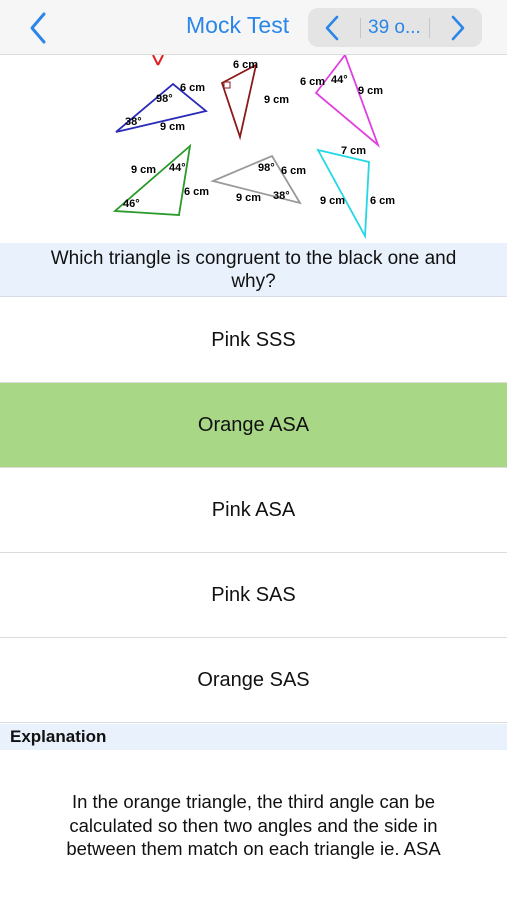 This screenshot has height=900, width=507. Describe the element at coordinates (347, 100) in the screenshot. I see `pink-triangle` at that location.